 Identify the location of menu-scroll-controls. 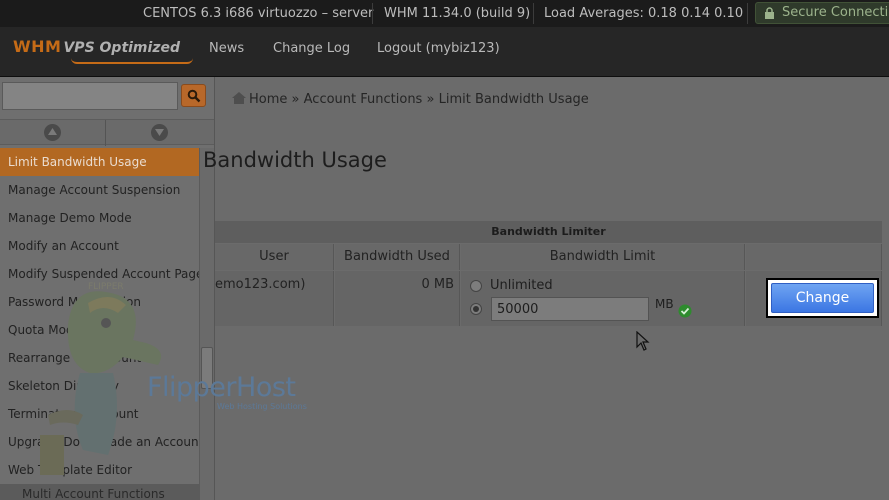
(107, 132).